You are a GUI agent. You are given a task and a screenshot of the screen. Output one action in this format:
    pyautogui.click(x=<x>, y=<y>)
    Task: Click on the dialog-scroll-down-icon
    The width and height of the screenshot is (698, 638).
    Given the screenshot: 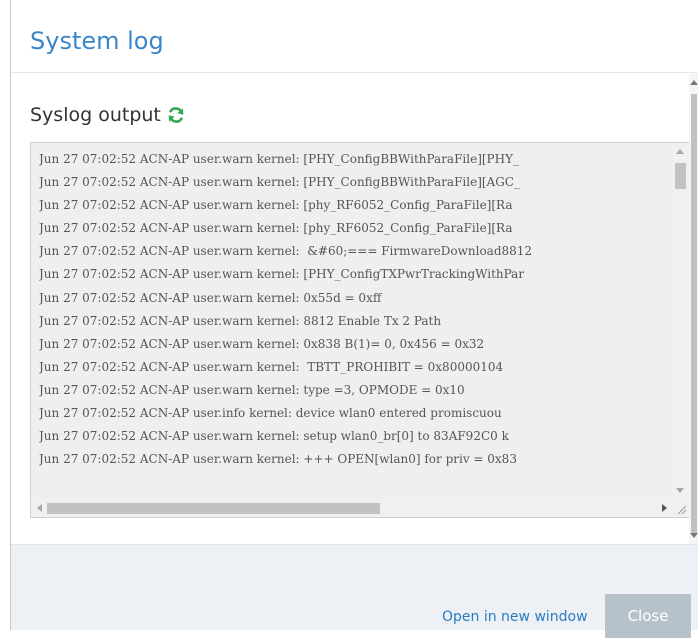 What is the action you would take?
    pyautogui.click(x=694, y=535)
    